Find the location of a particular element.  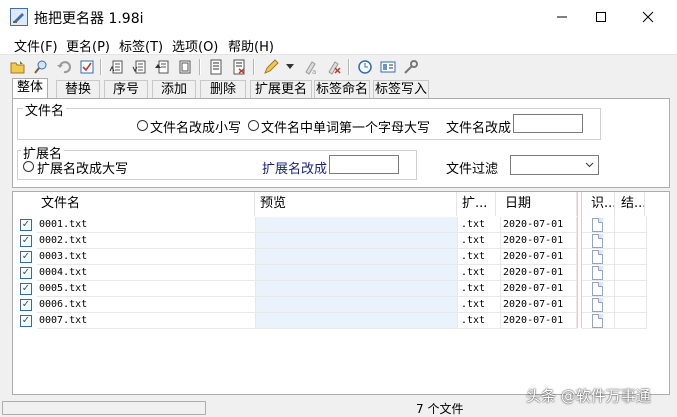

sort-asc-icon is located at coordinates (116, 67).